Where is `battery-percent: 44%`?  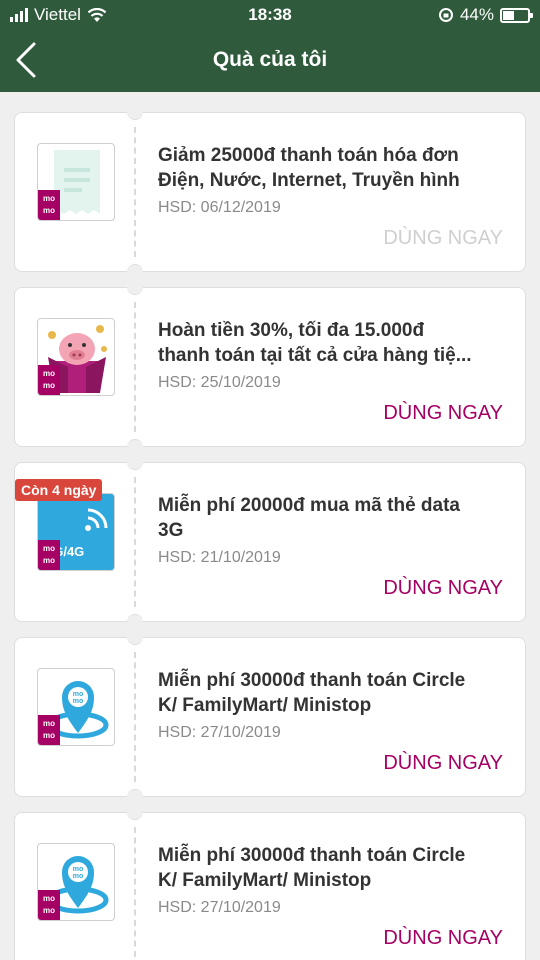
battery-percent: 44% is located at coordinates (476, 14).